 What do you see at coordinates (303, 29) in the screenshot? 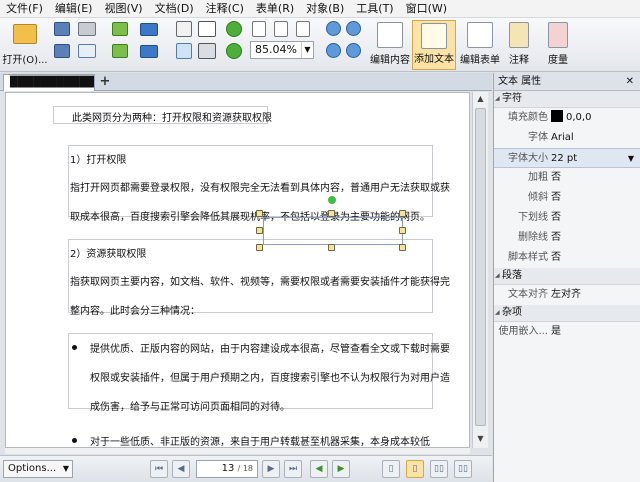
I see `fit-width-icon` at bounding box center [303, 29].